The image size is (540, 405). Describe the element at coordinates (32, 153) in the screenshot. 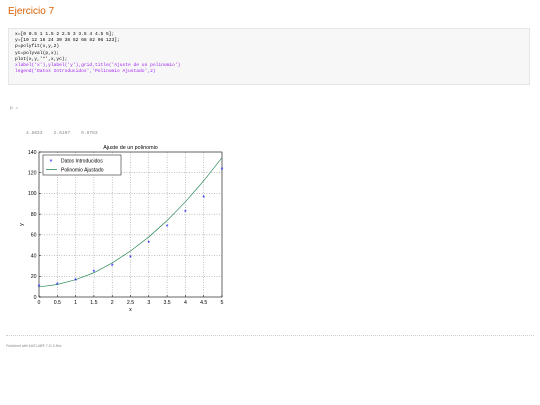

I see `y-tick-label: 140` at that location.